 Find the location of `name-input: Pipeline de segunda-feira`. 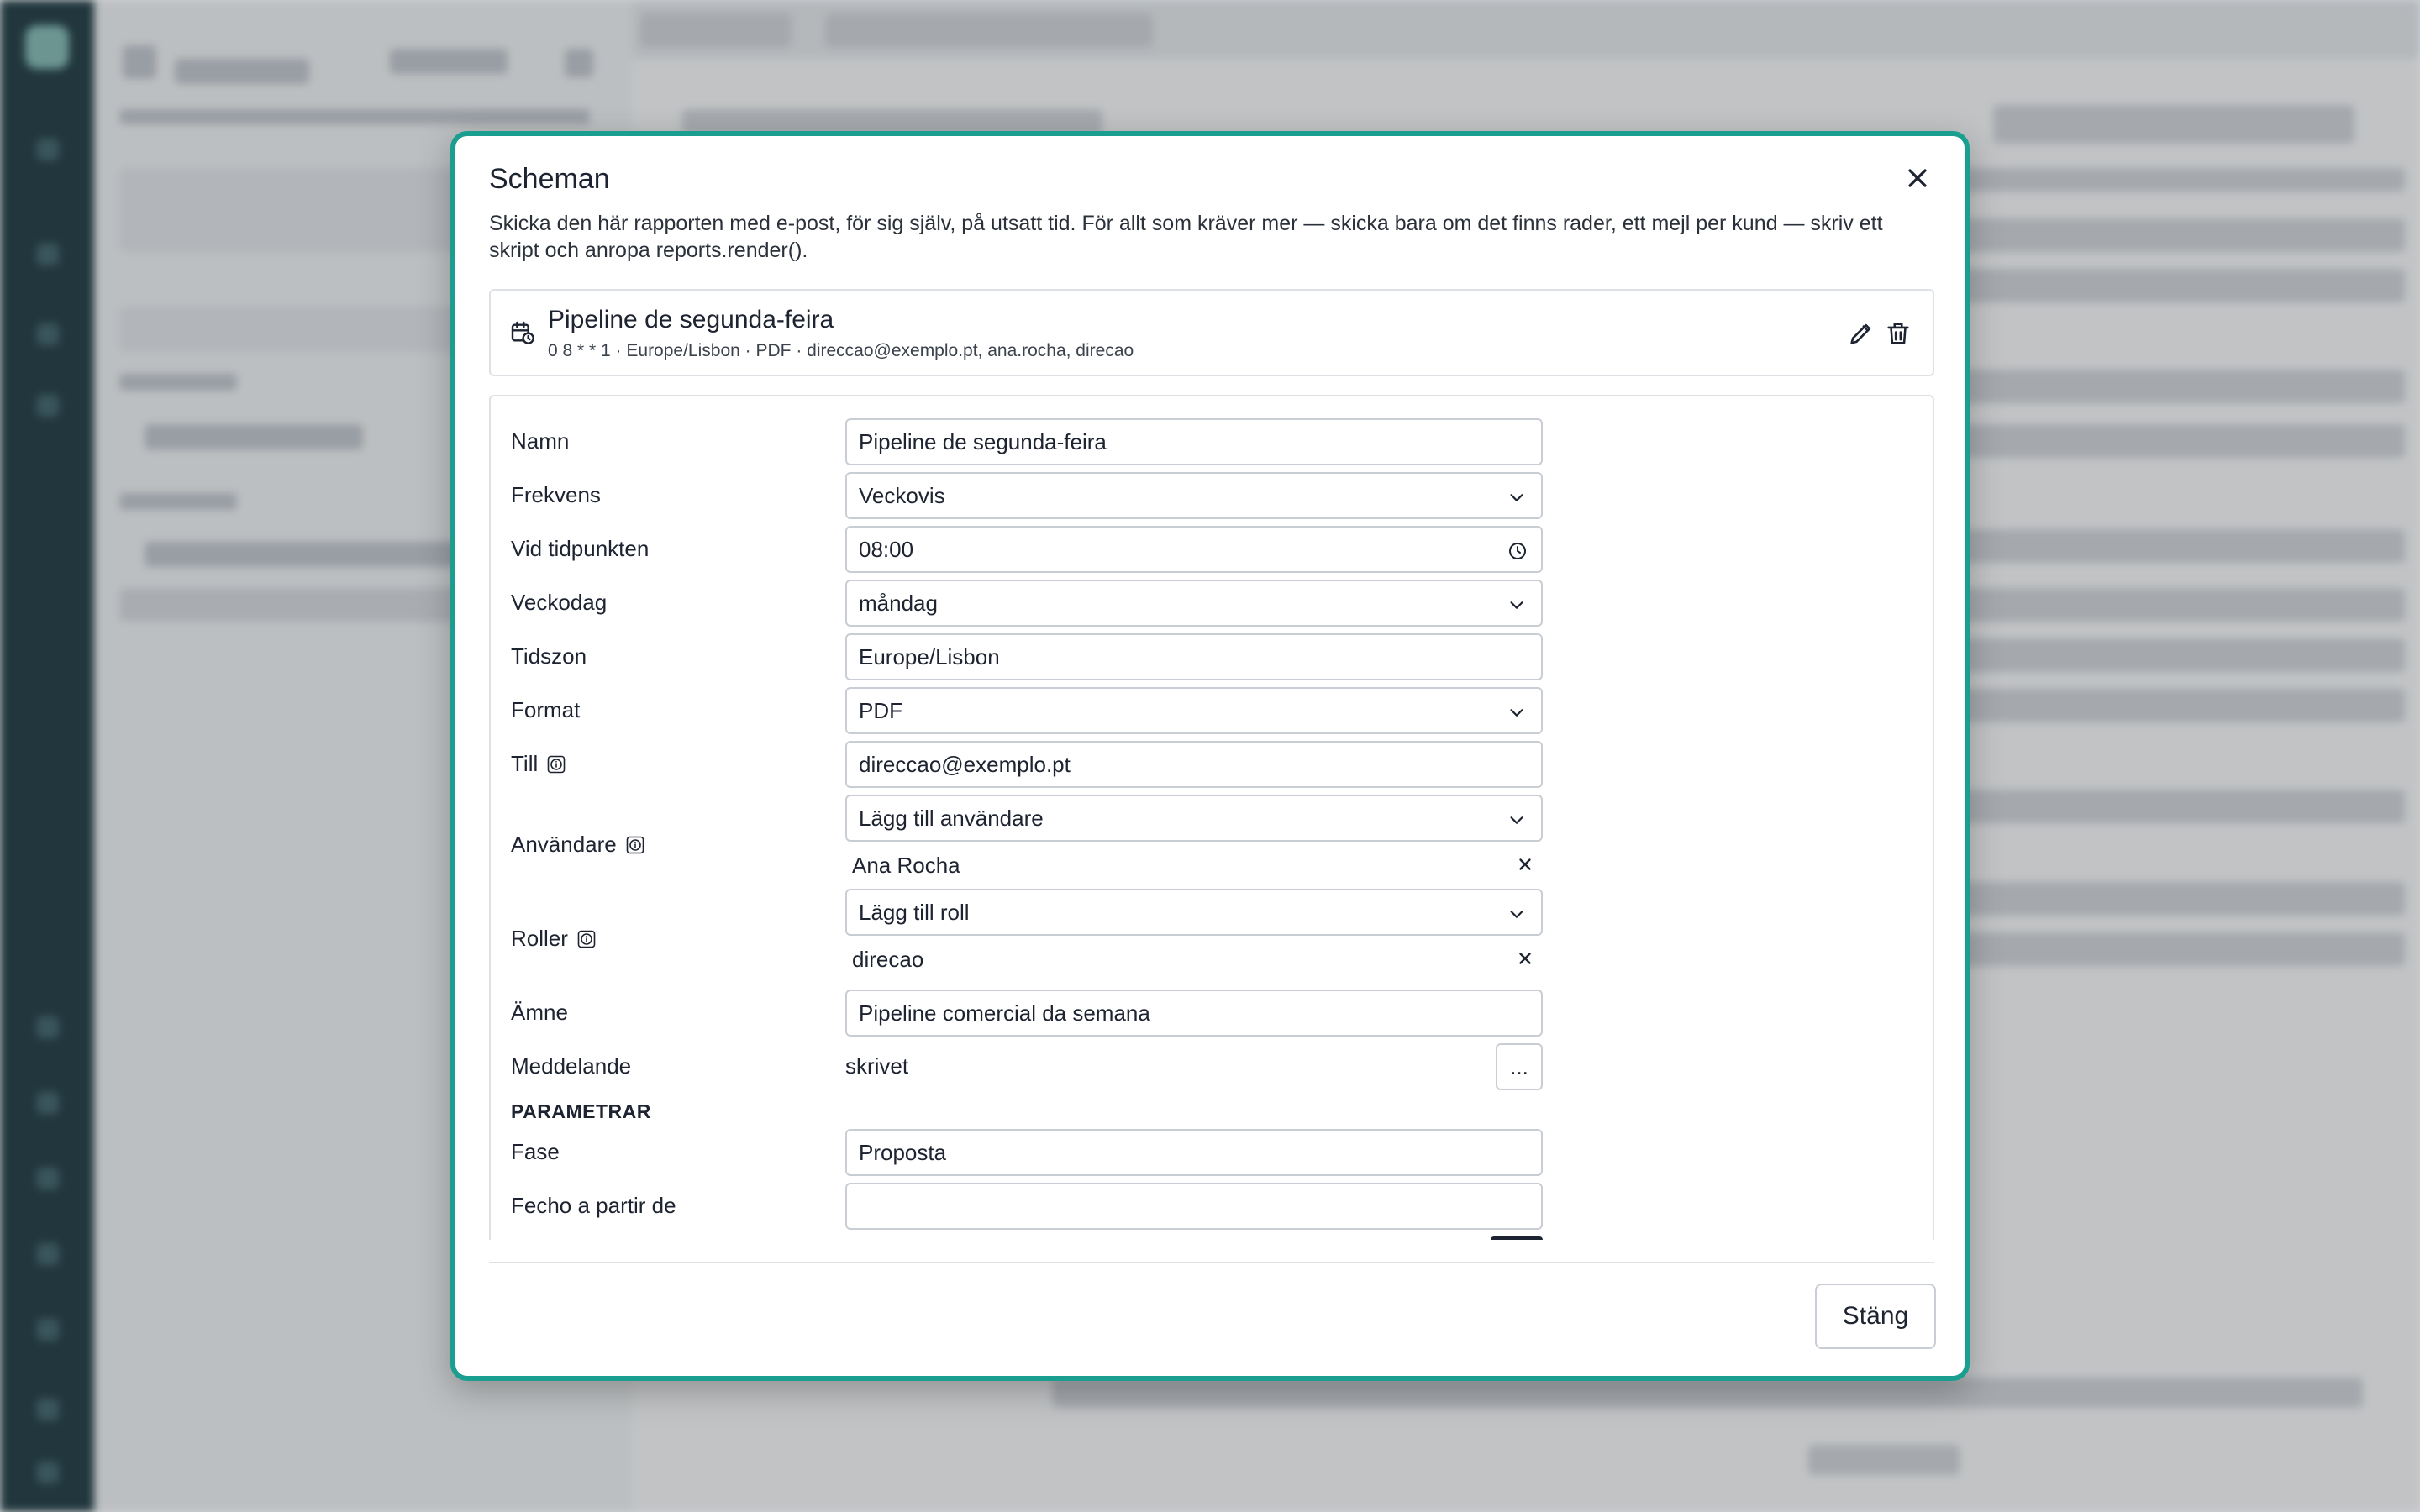

name-input: Pipeline de segunda-feira is located at coordinates (1194, 441).